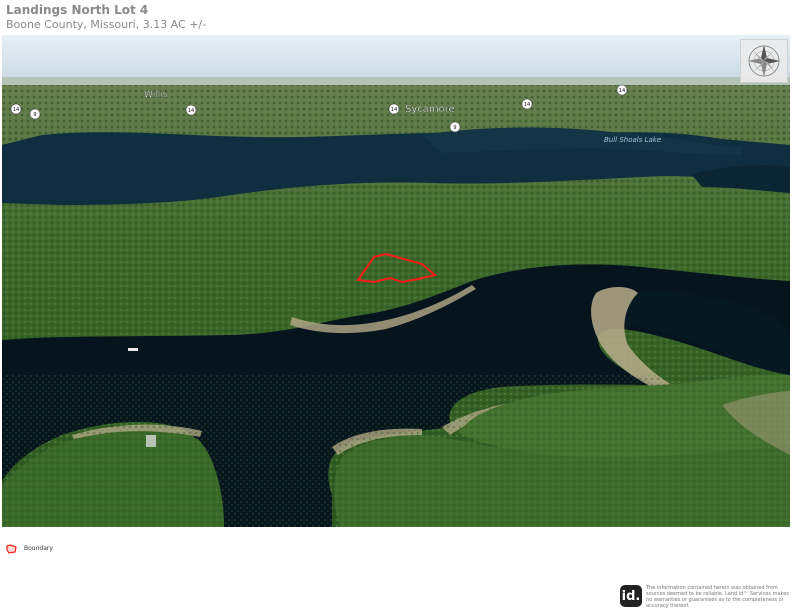  Describe the element at coordinates (77, 10) in the screenshot. I see `page-title: Landings North Lot 4` at that location.